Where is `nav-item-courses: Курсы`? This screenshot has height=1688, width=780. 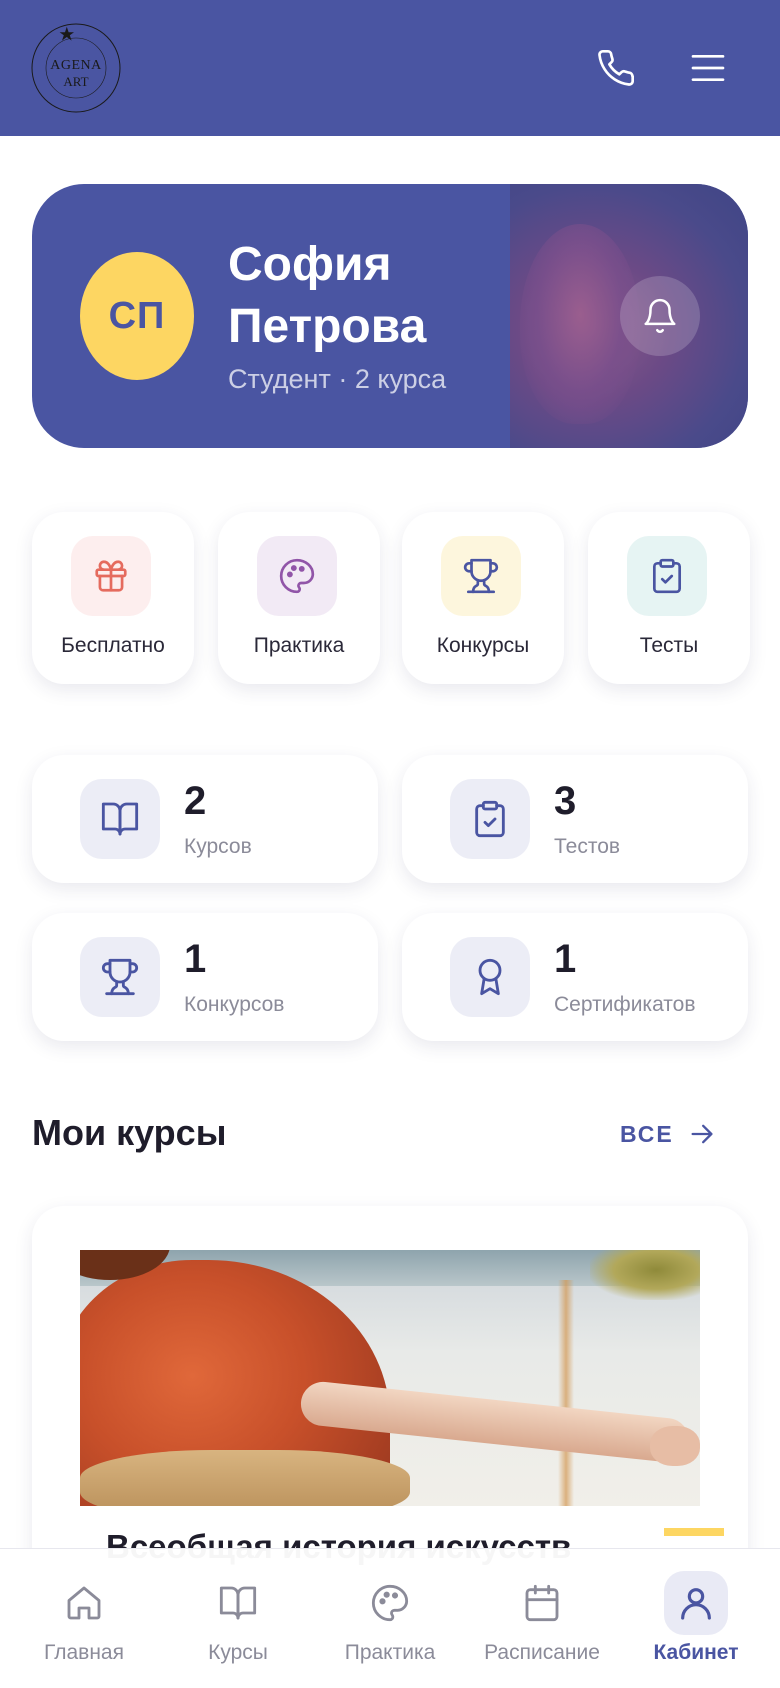 nav-item-courses: Курсы is located at coordinates (238, 1618).